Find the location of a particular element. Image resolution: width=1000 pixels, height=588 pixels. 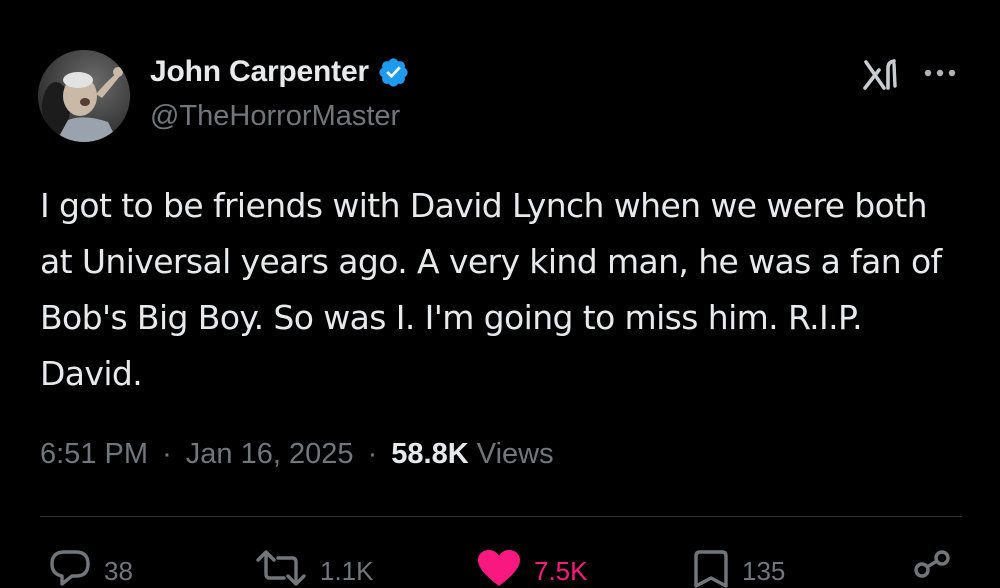

author-avatar is located at coordinates (84, 96).